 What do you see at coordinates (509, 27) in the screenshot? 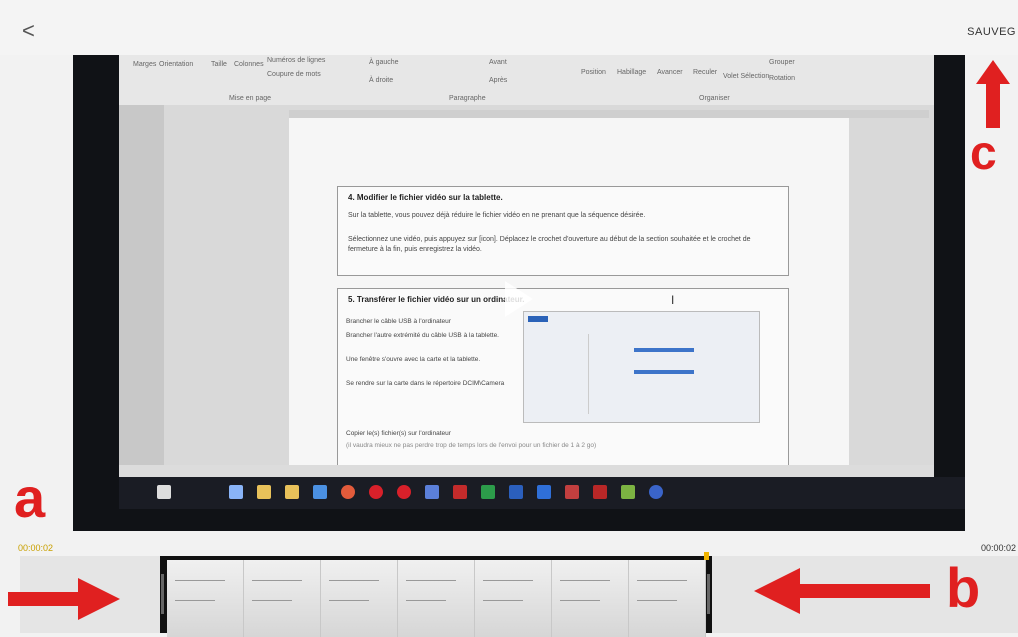
I see `top-bar: < SAUVEG` at bounding box center [509, 27].